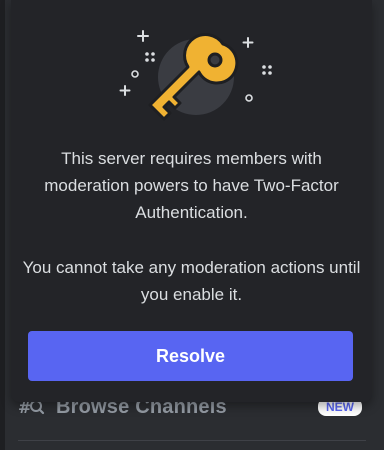 This screenshot has width=384, height=450. I want to click on sidebar-divider, so click(192, 440).